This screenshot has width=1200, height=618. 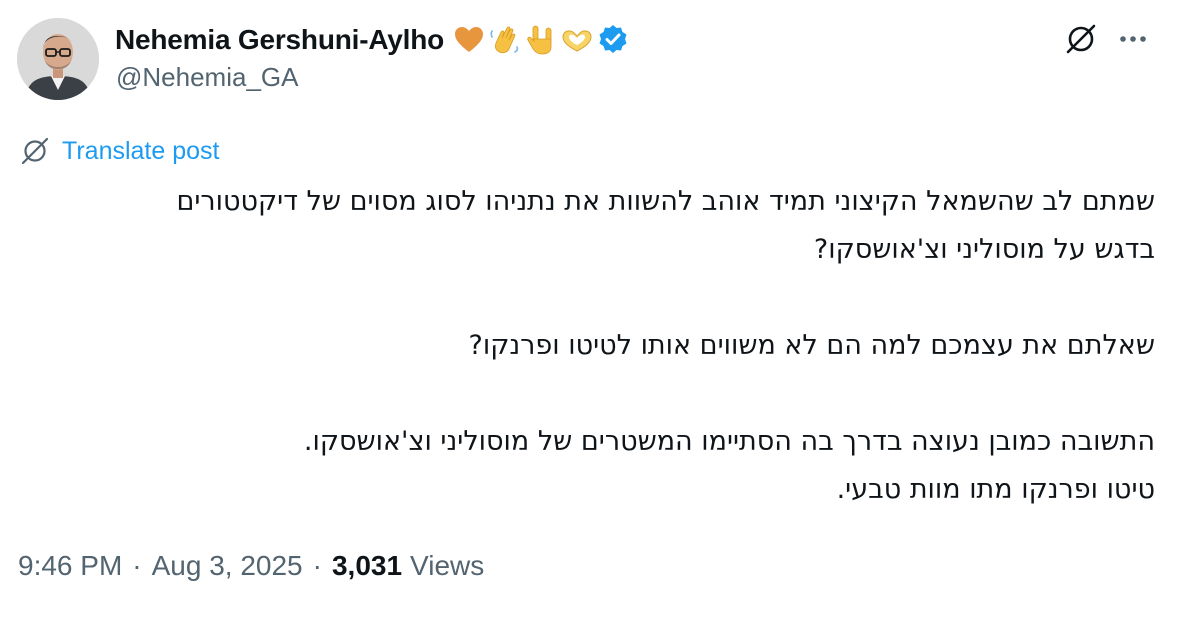 What do you see at coordinates (1081, 39) in the screenshot?
I see `grok-icon` at bounding box center [1081, 39].